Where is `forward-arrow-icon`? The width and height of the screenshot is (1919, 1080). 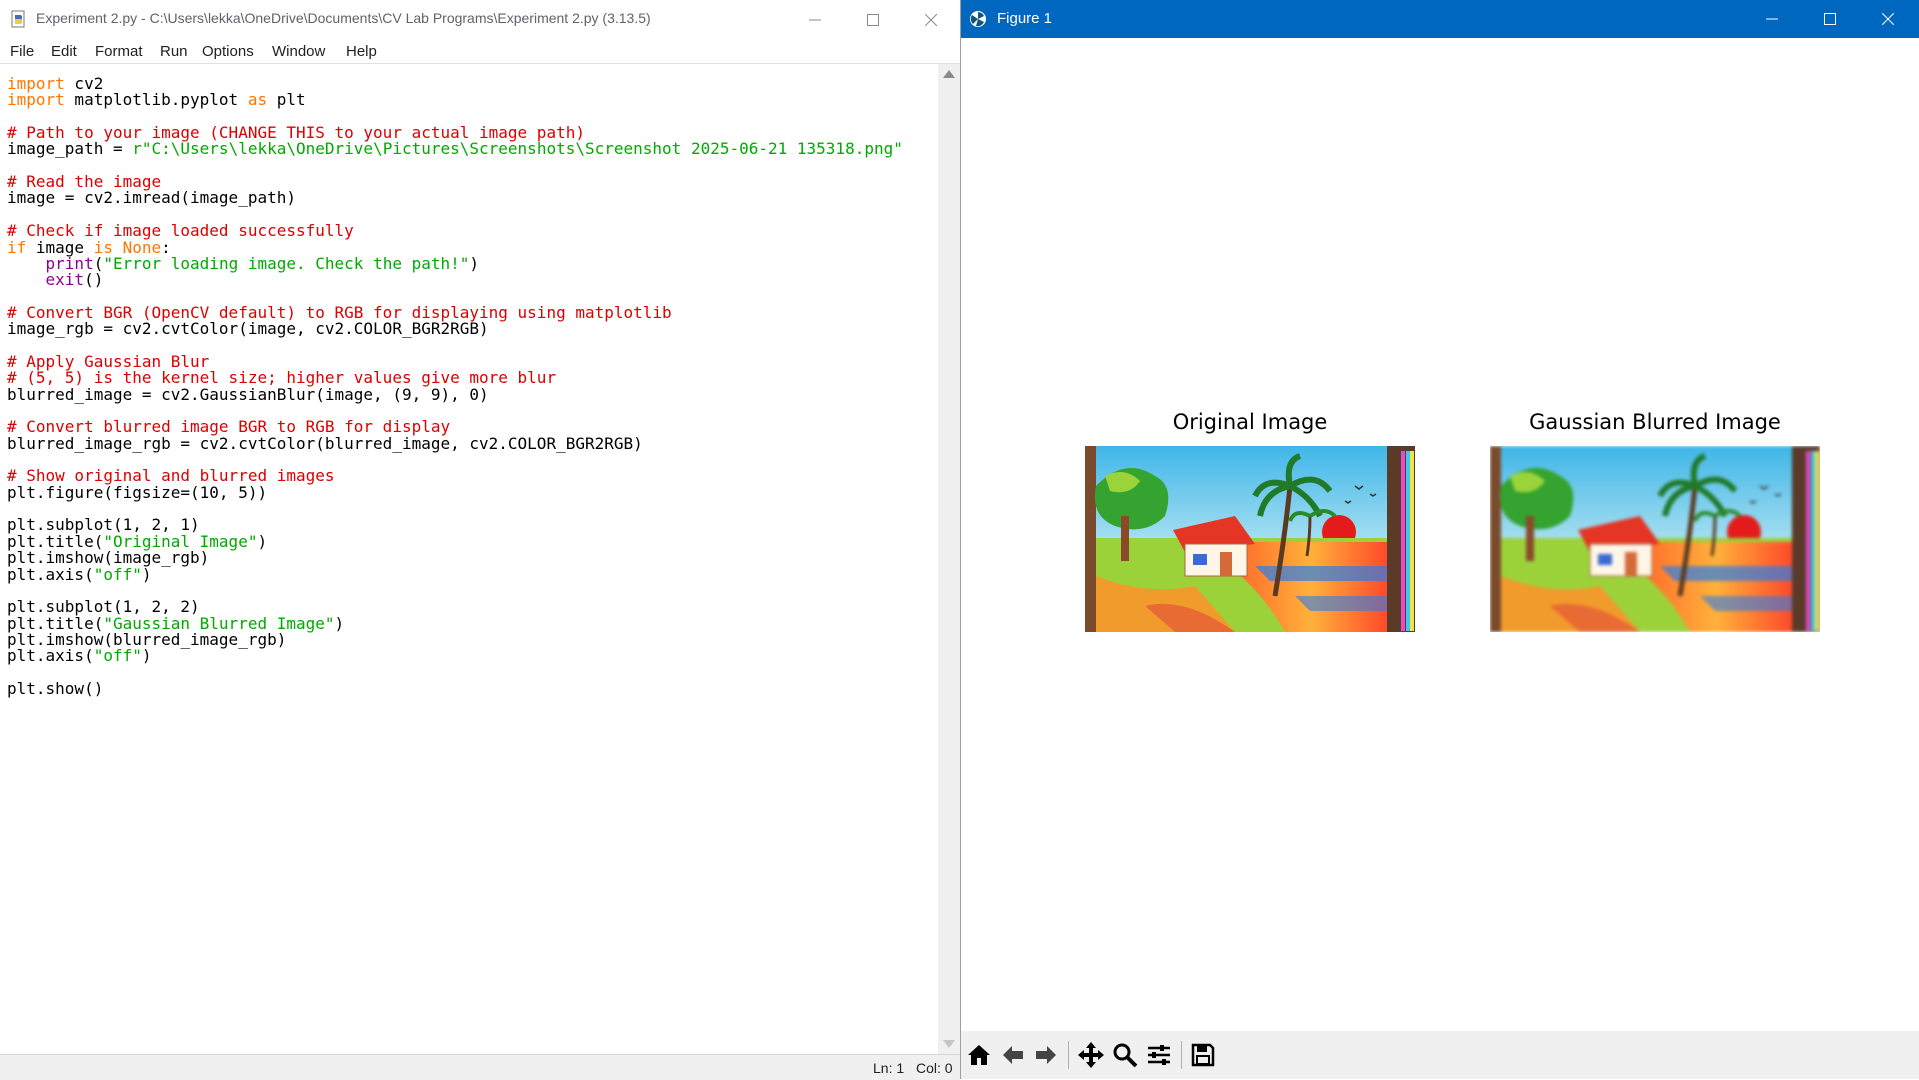
forward-arrow-icon is located at coordinates (1046, 1055).